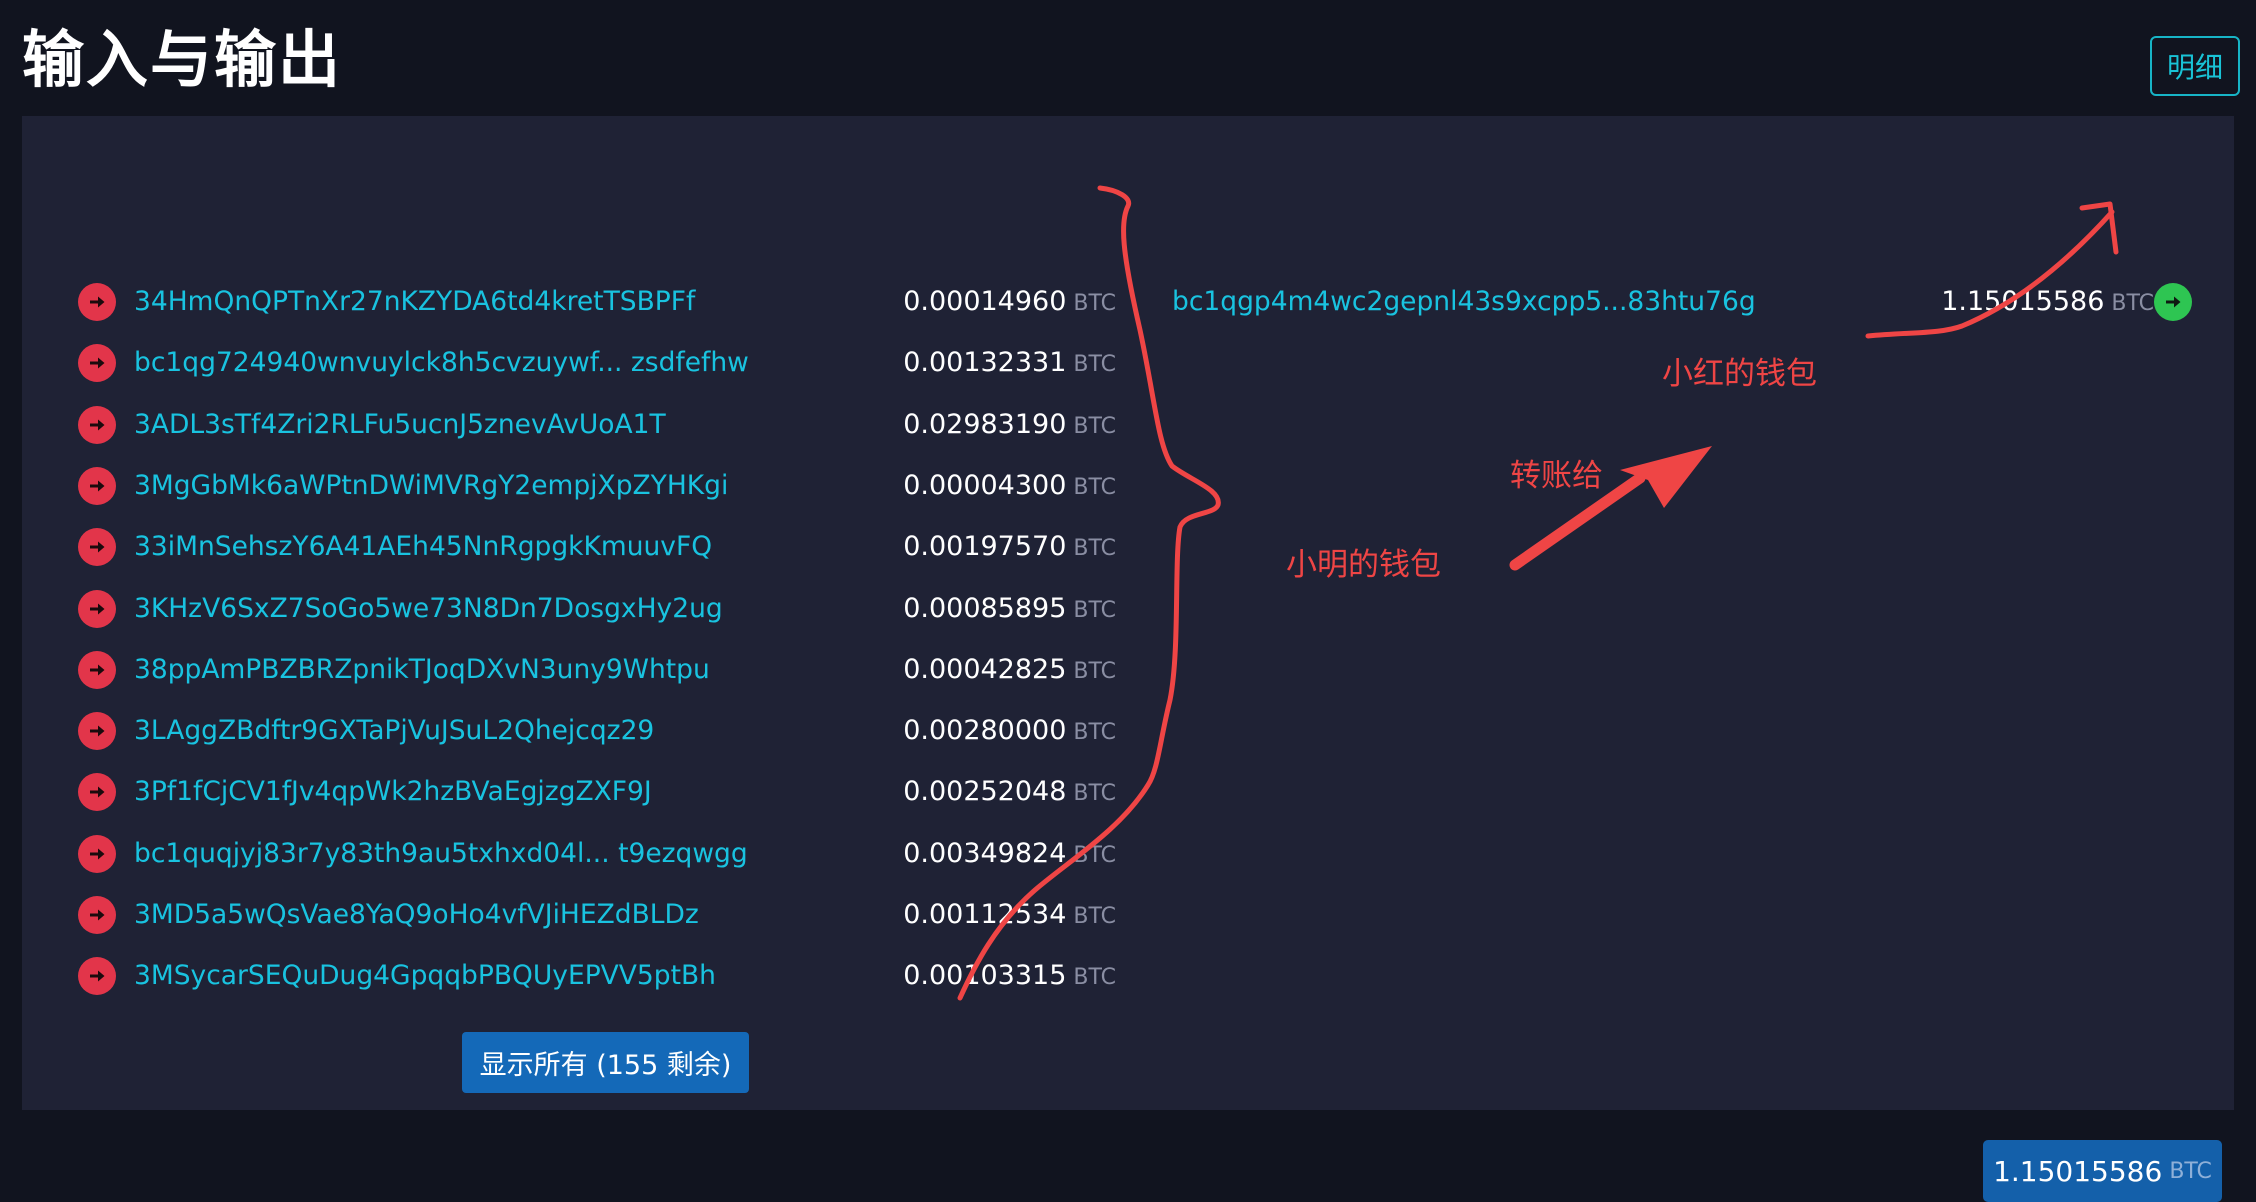 The width and height of the screenshot is (2256, 1202). What do you see at coordinates (1556, 476) in the screenshot?
I see `annotation-transfer-to: 转账给` at bounding box center [1556, 476].